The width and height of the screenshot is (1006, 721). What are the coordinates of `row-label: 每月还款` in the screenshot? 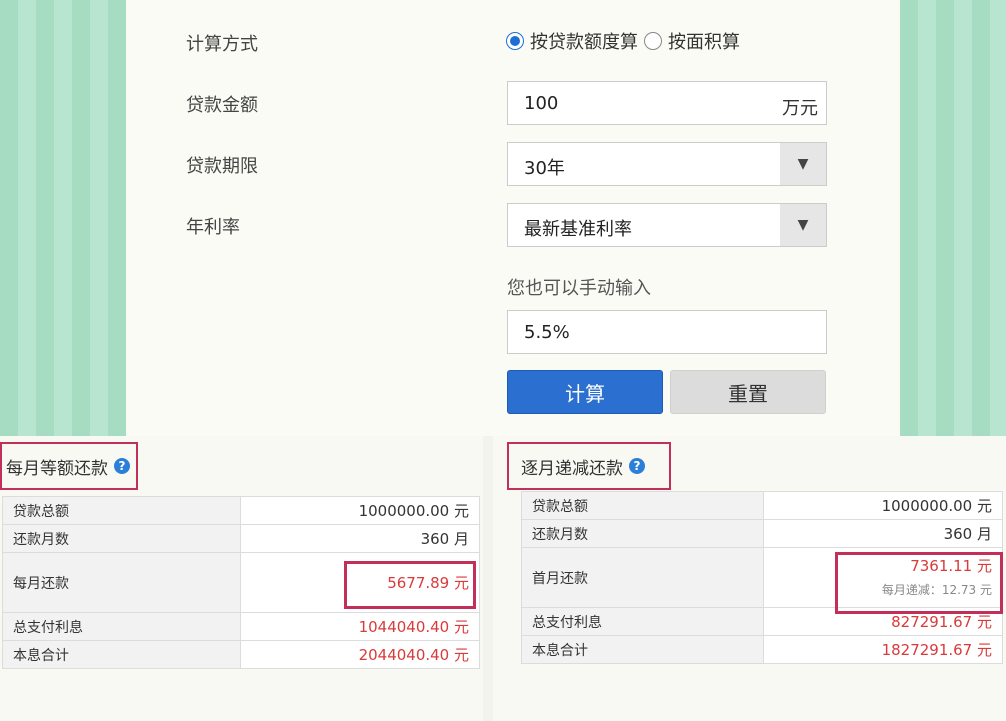 It's located at (121, 582).